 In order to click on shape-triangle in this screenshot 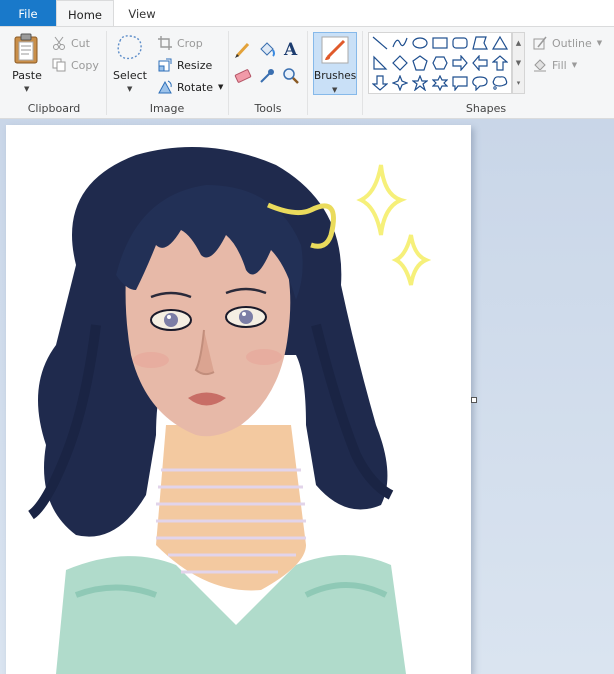, I will do `click(500, 43)`.